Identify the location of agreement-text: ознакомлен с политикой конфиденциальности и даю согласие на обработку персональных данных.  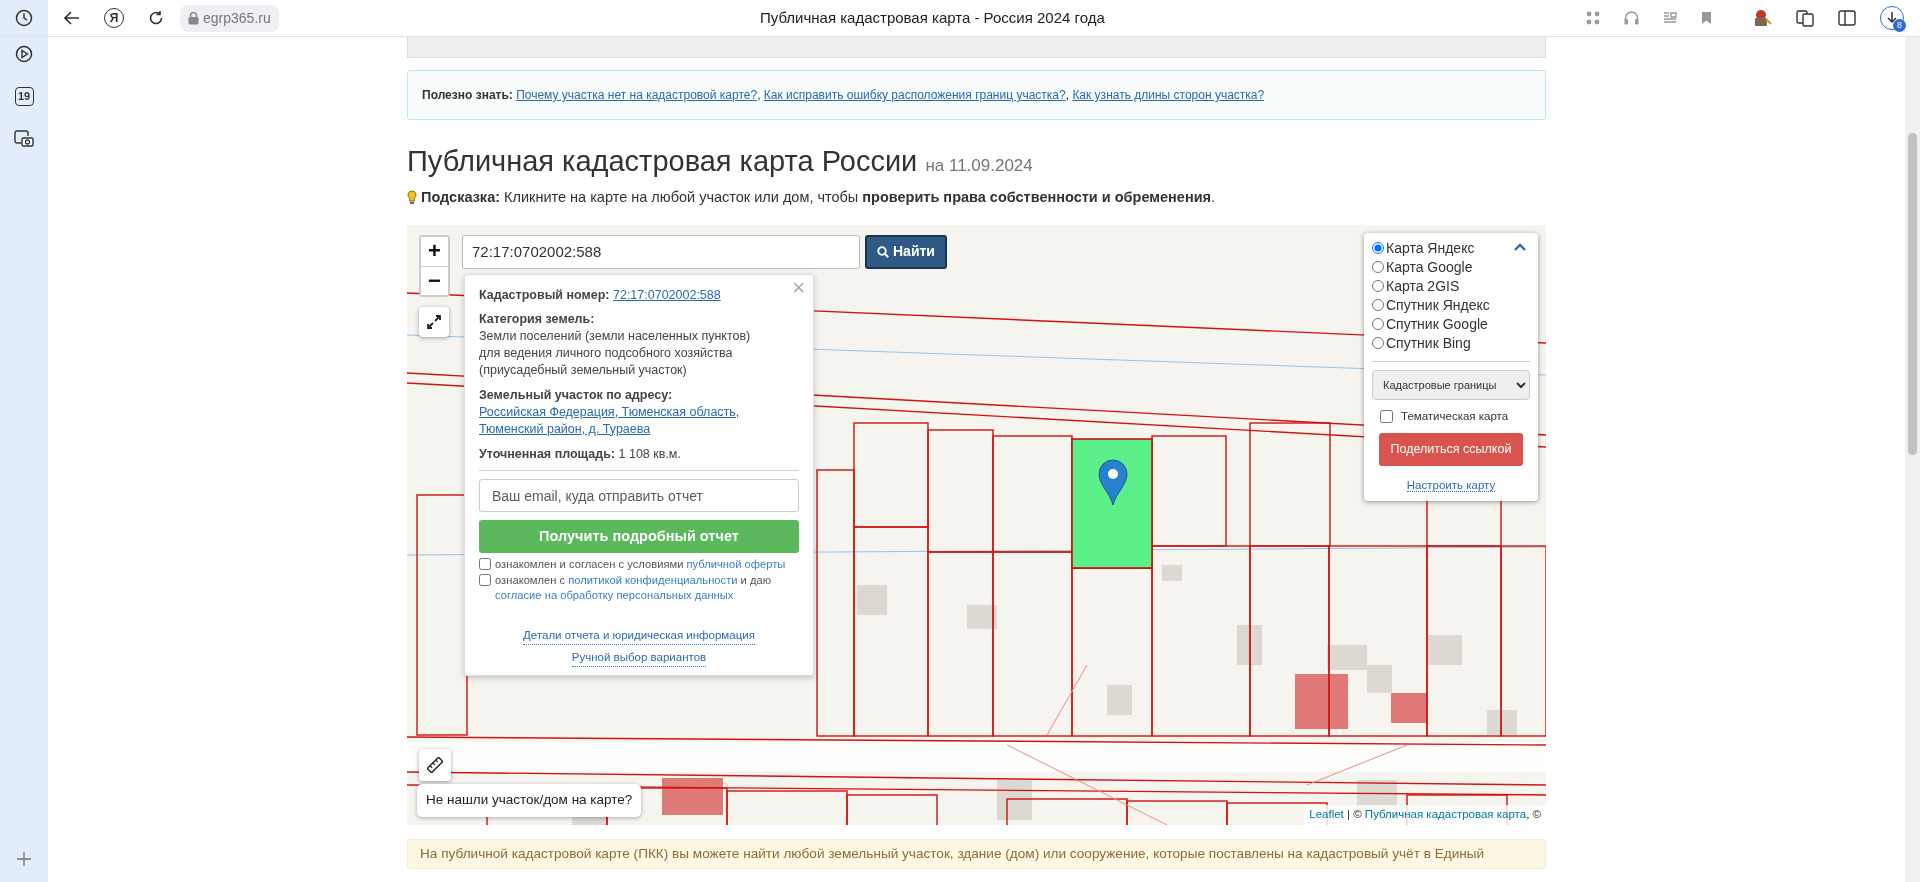
(634, 587).